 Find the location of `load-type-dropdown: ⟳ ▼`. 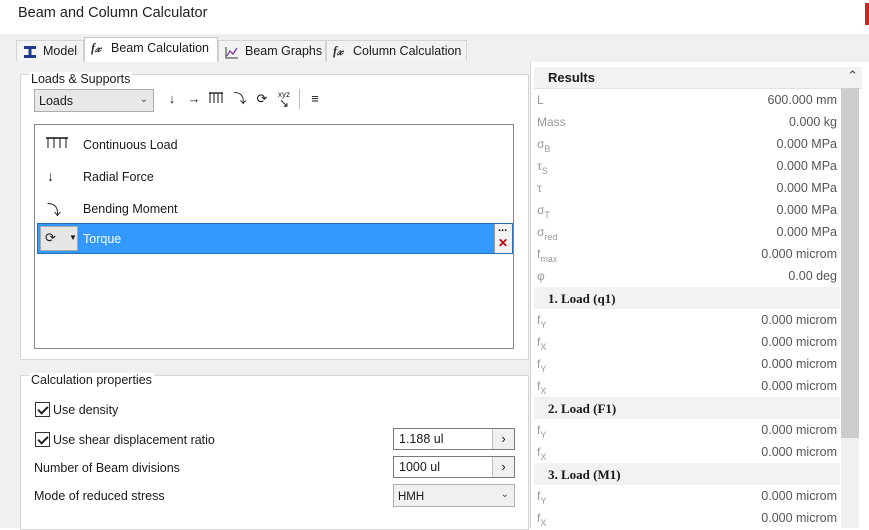

load-type-dropdown: ⟳ ▼ is located at coordinates (59, 238).